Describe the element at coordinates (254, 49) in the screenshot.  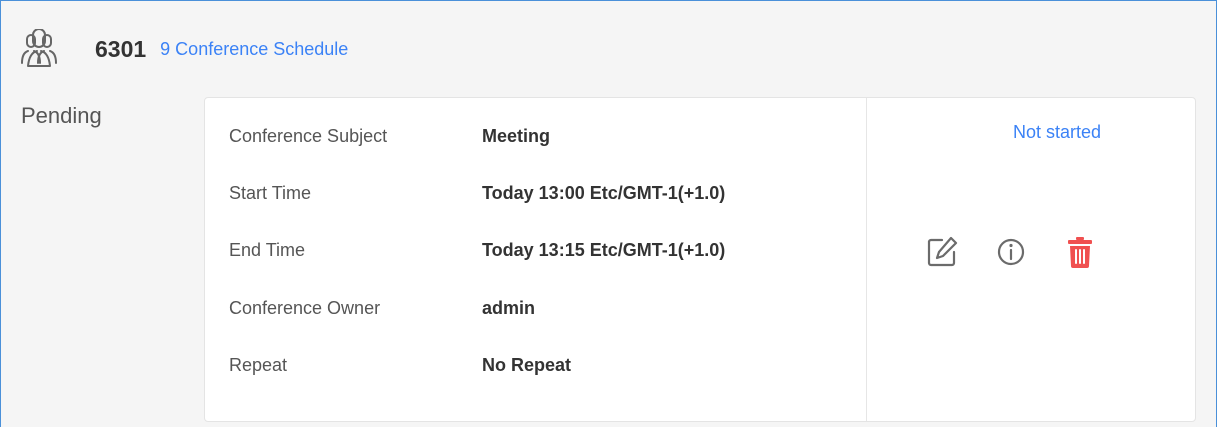
I see `conference-schedule-link: 9 Conference Schedule` at that location.